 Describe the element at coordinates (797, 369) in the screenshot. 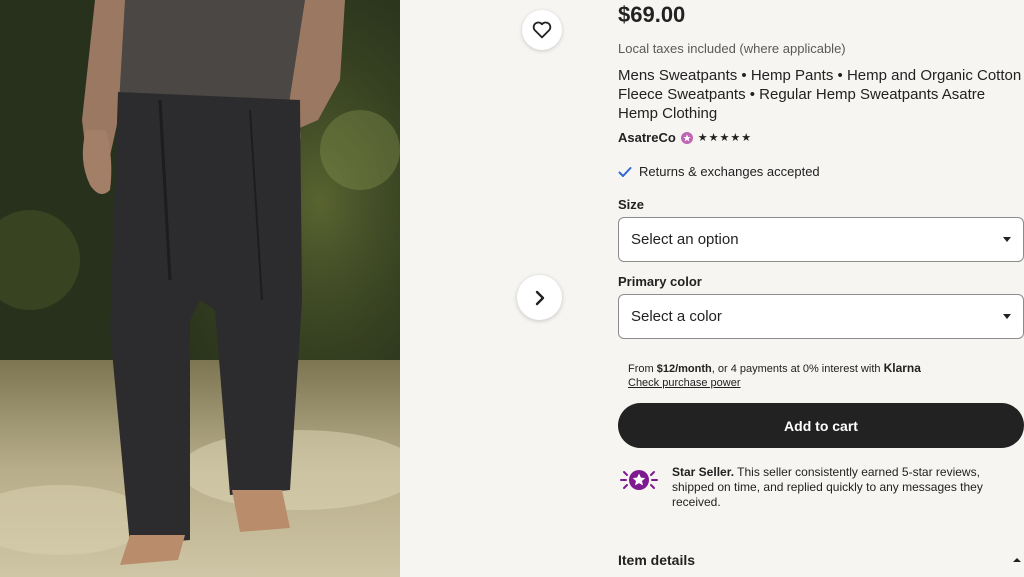

I see `klarna-middle: , or 4 payments at 0% interest with` at that location.